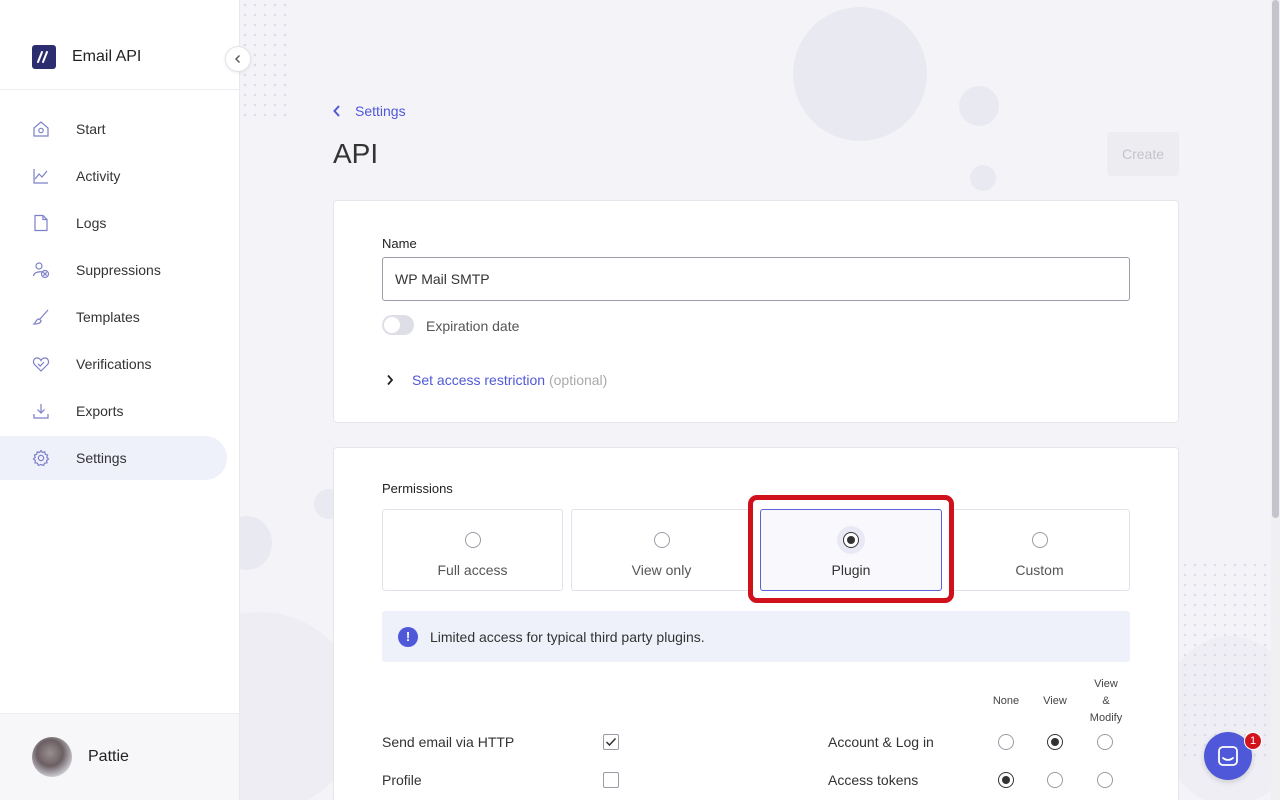  What do you see at coordinates (1055, 701) in the screenshot?
I see `column-view: View` at bounding box center [1055, 701].